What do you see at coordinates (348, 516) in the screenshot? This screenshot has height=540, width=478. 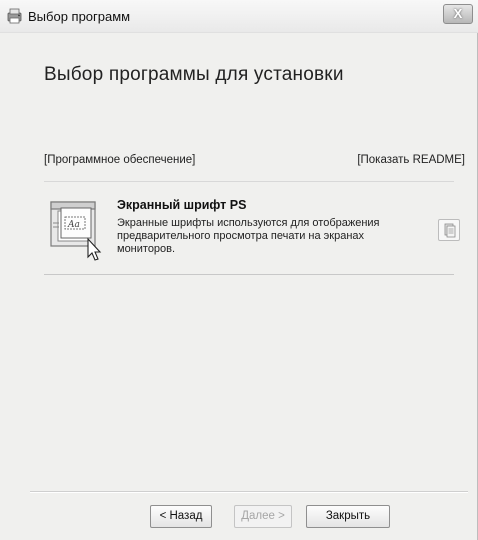 I see `close-button: Закрыть` at bounding box center [348, 516].